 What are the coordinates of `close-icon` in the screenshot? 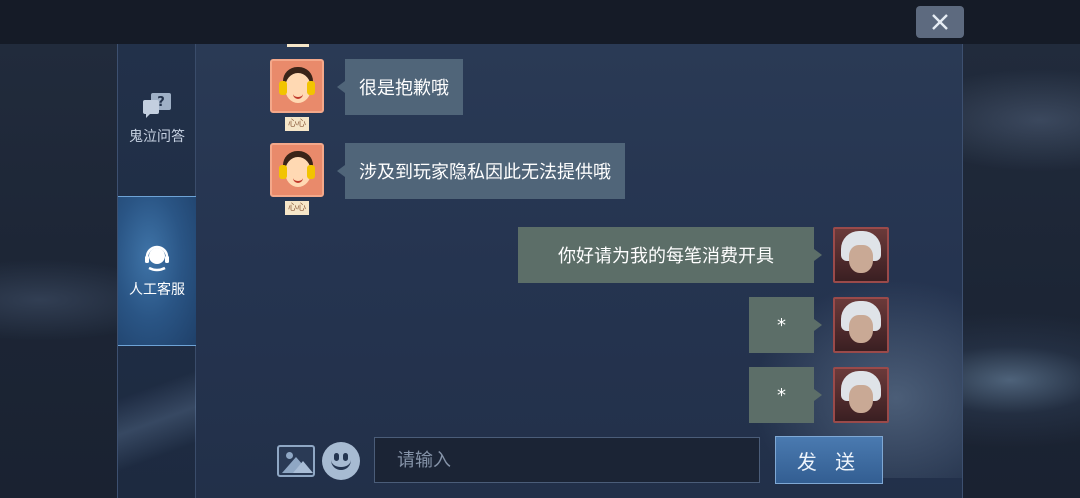 It's located at (940, 22).